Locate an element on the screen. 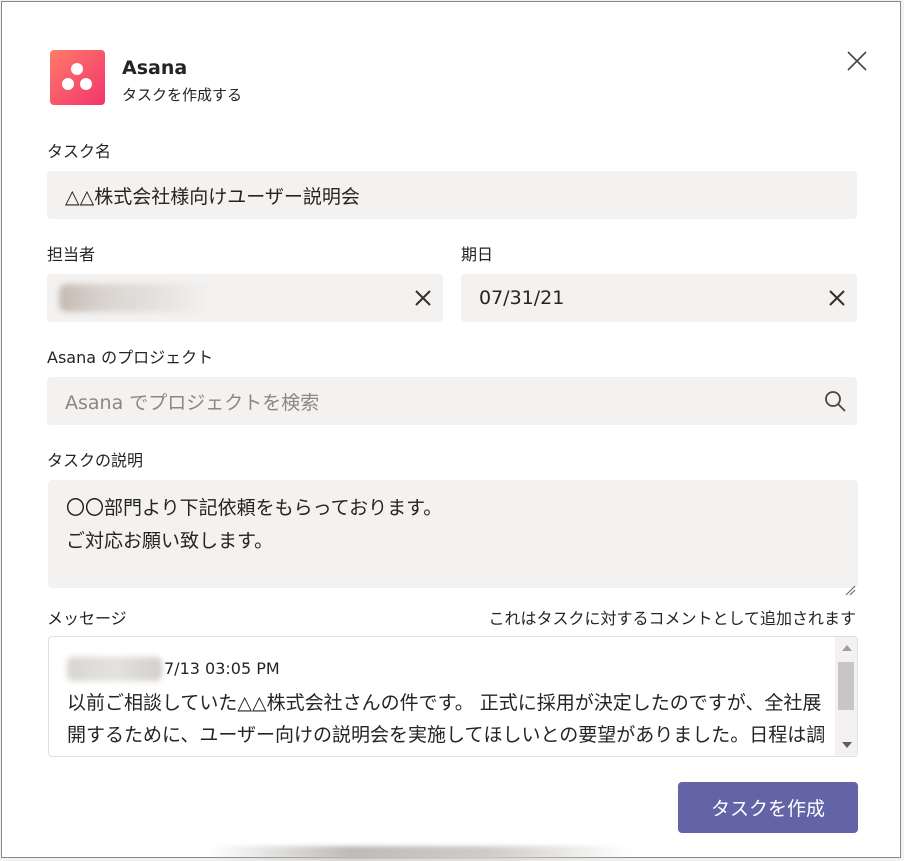 This screenshot has height=861, width=904. task-name-label: タスク名 is located at coordinates (79, 151).